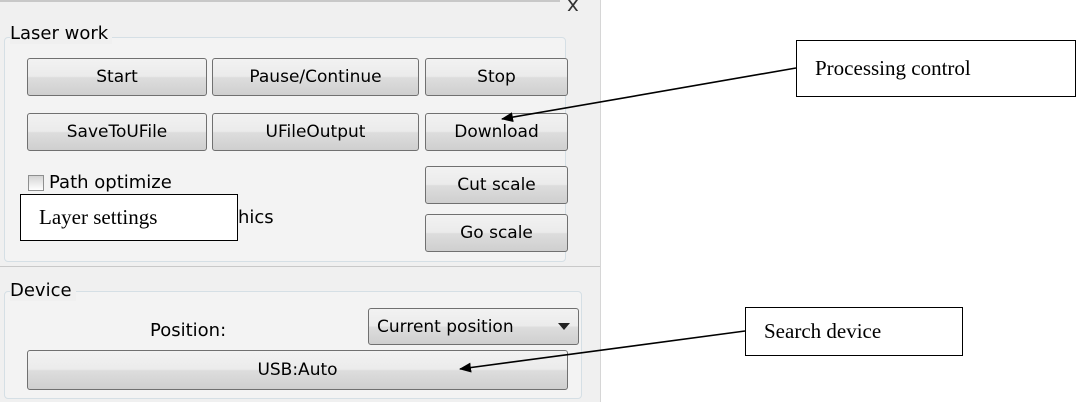 Image resolution: width=1076 pixels, height=402 pixels. What do you see at coordinates (602, 351) in the screenshot?
I see `arrow-search-device` at bounding box center [602, 351].